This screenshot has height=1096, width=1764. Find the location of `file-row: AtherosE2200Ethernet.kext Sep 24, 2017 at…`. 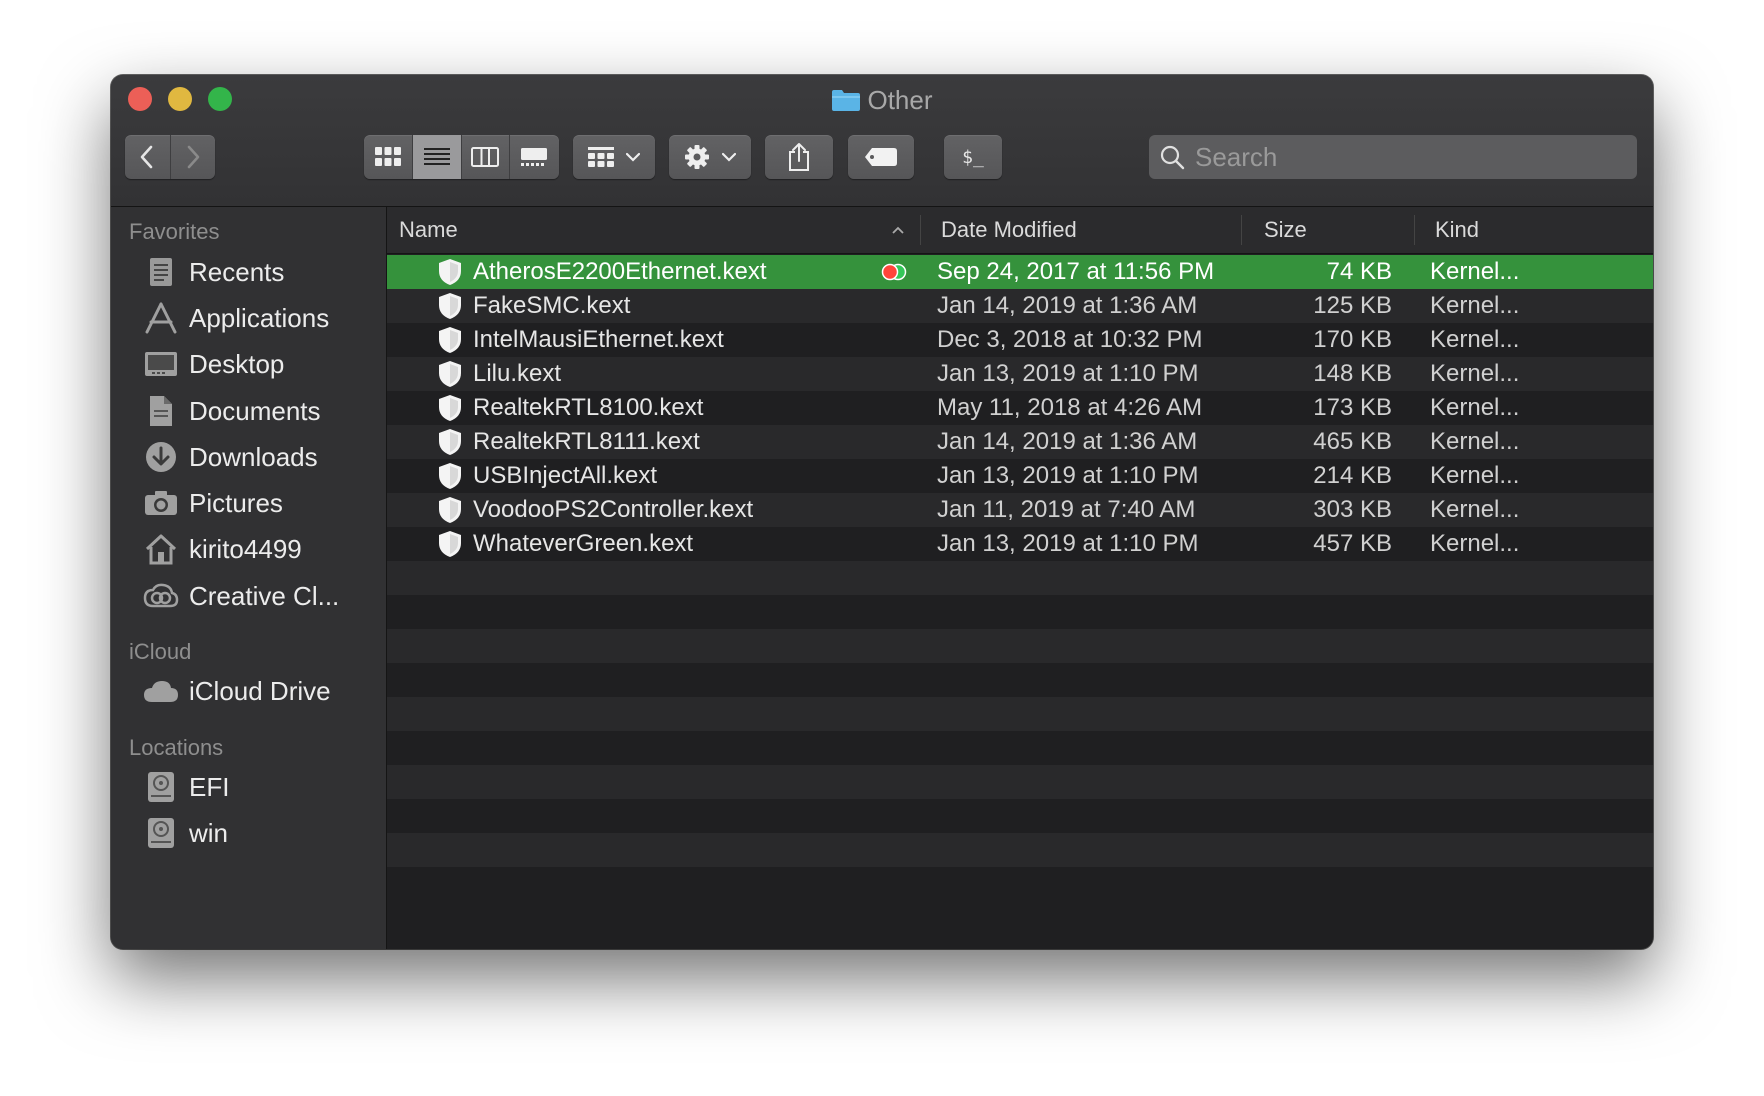

file-row: AtherosE2200Ethernet.kext Sep 24, 2017 at… is located at coordinates (1020, 272).